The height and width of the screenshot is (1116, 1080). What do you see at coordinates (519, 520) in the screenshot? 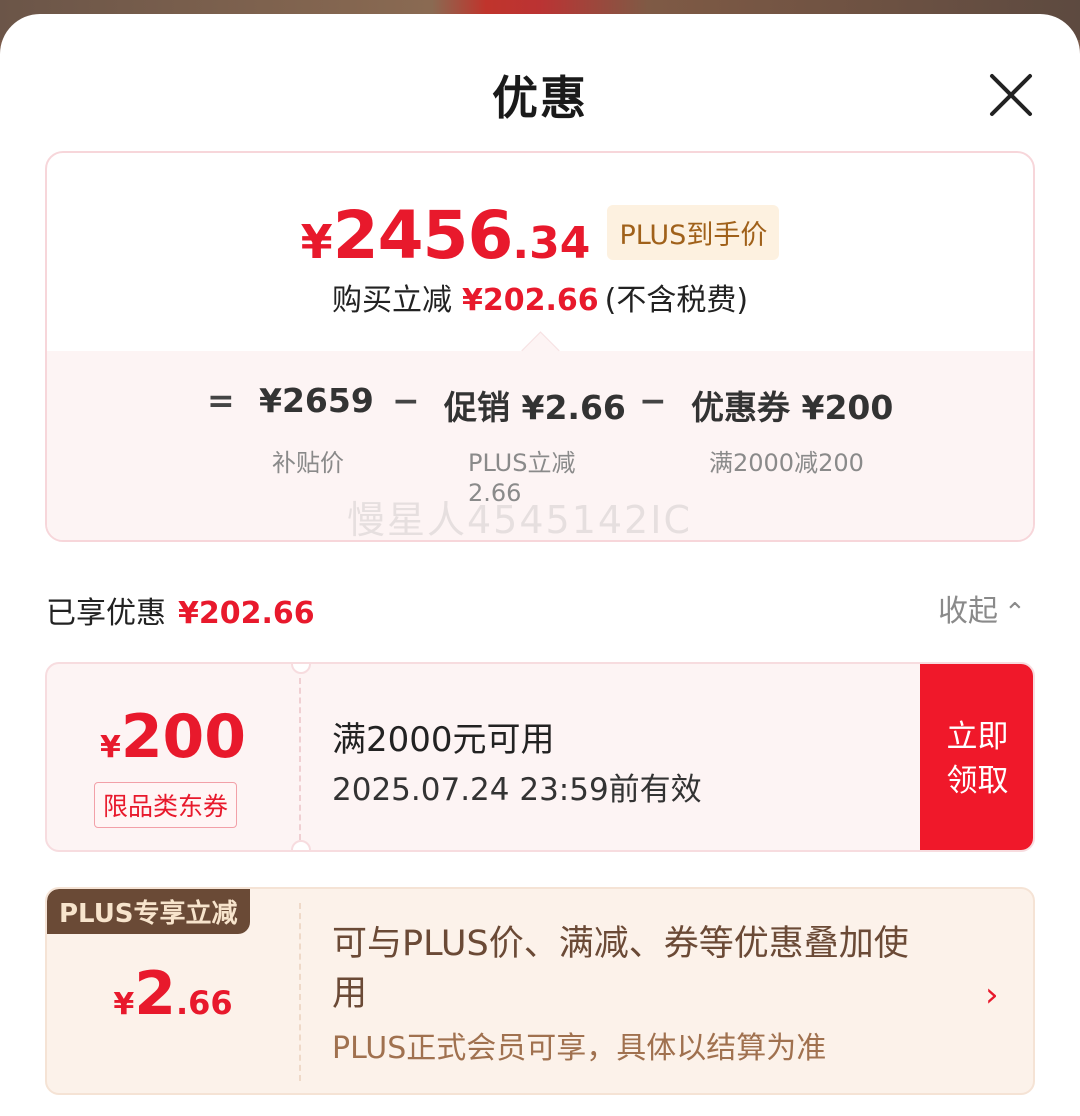
I see `watermark: 慢星人4545142IC` at bounding box center [519, 520].